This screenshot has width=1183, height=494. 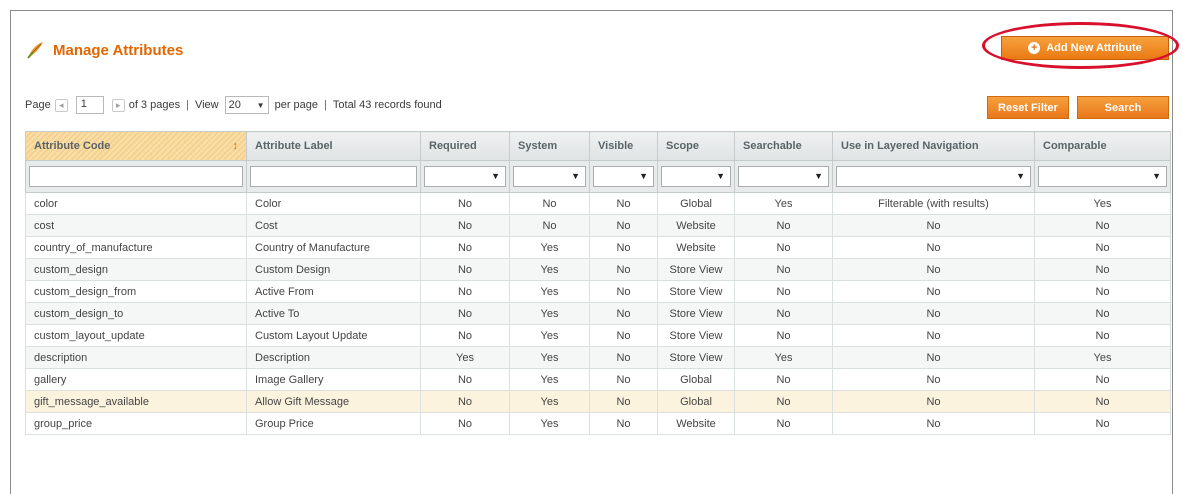 I want to click on column-header-searchable: Searchable, so click(x=783, y=146).